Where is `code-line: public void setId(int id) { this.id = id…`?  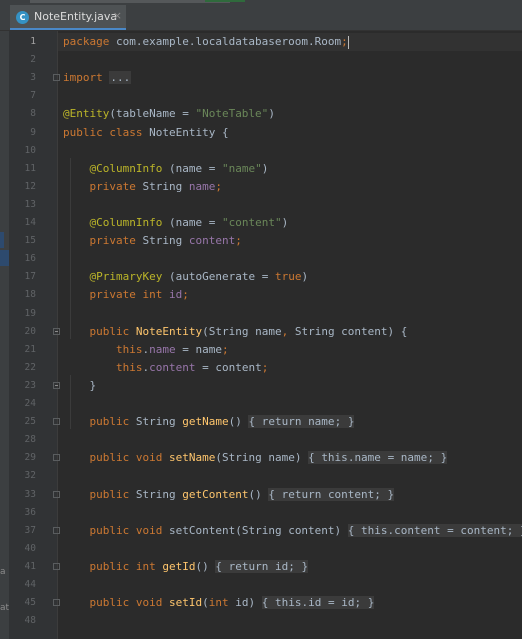
code-line: public void setId(int id) { this.id = id… is located at coordinates (290, 603).